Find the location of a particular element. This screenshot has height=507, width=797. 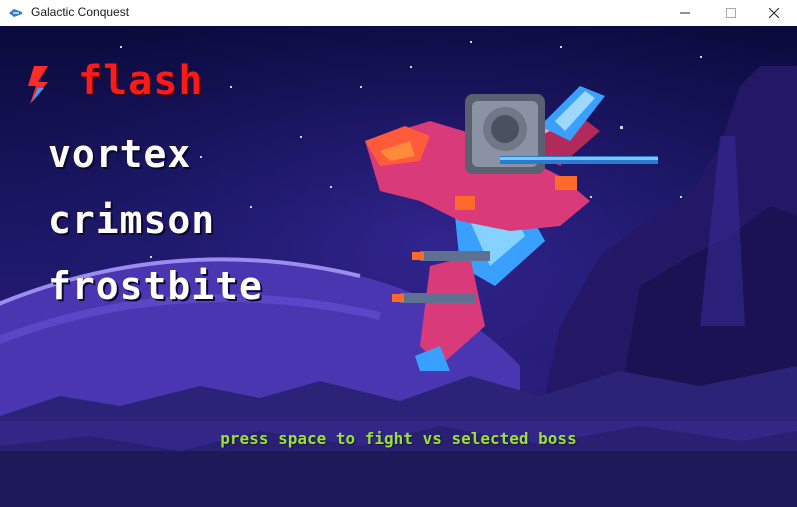

spaceship-icon is located at coordinates (15, 13).